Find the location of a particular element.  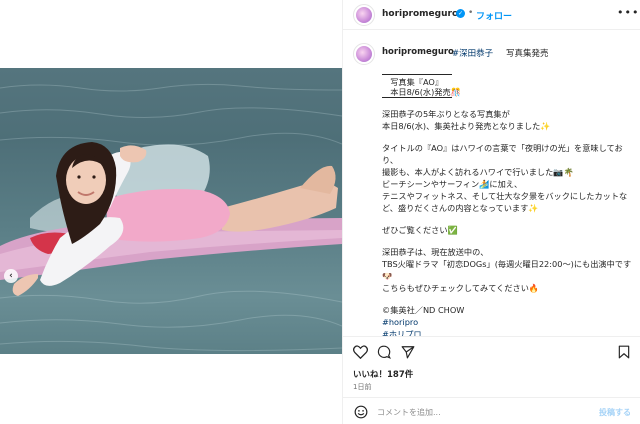

heart-icon is located at coordinates (360, 352).